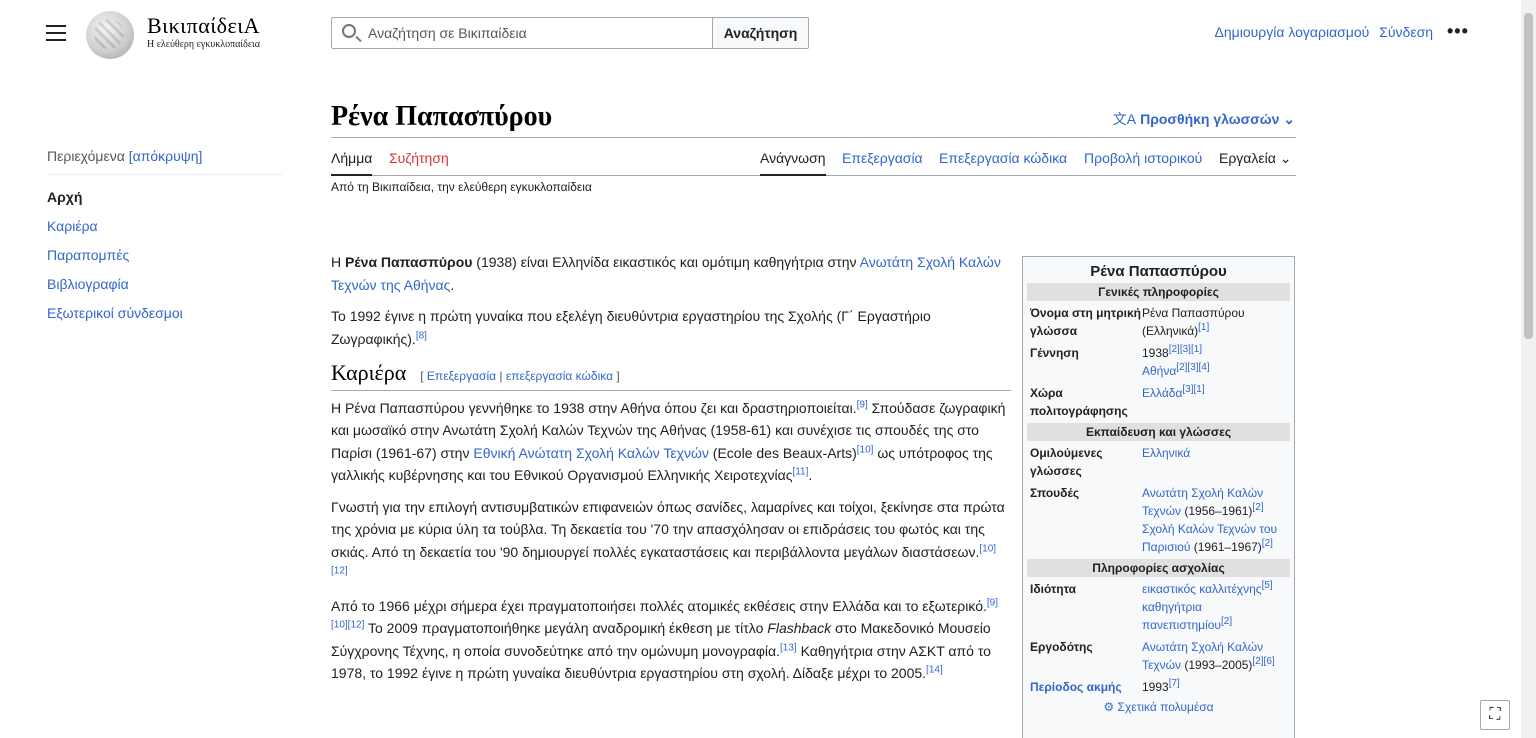 This screenshot has width=1536, height=738. Describe the element at coordinates (110, 35) in the screenshot. I see `wikipedia-globe-logo` at that location.